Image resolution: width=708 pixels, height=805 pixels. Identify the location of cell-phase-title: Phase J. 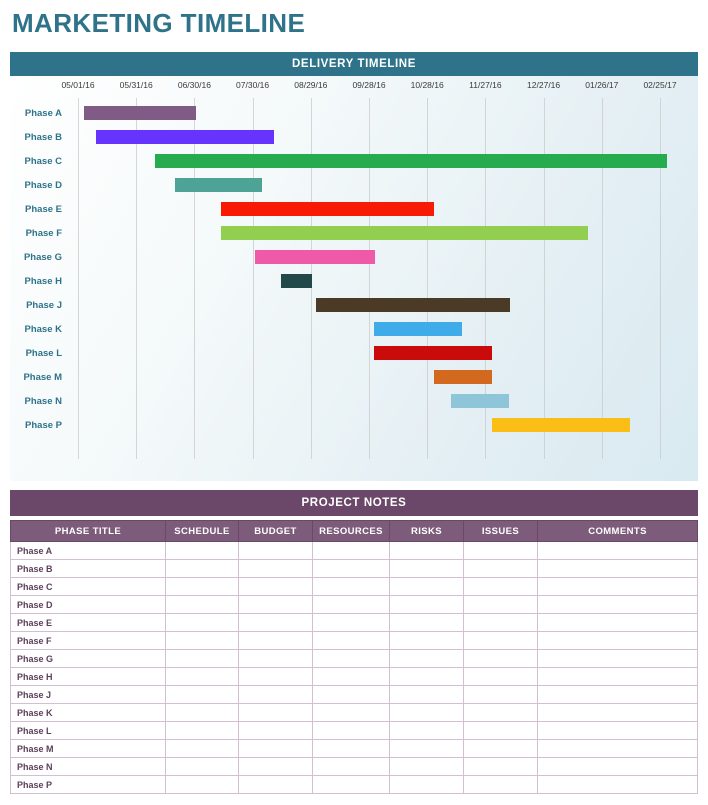
(88, 694).